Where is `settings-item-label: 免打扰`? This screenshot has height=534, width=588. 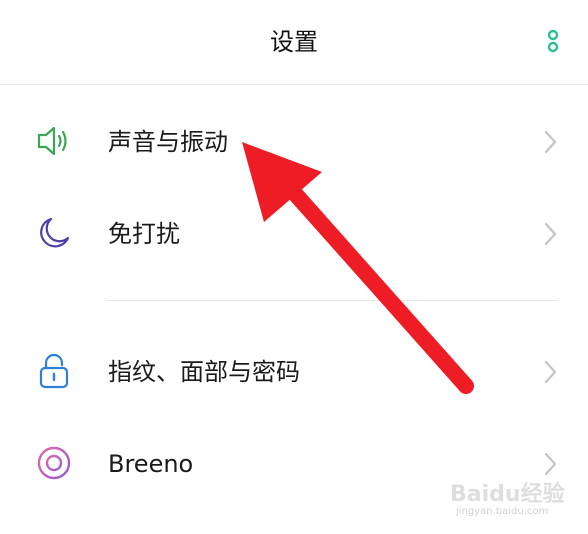
settings-item-label: 免打扰 is located at coordinates (144, 234).